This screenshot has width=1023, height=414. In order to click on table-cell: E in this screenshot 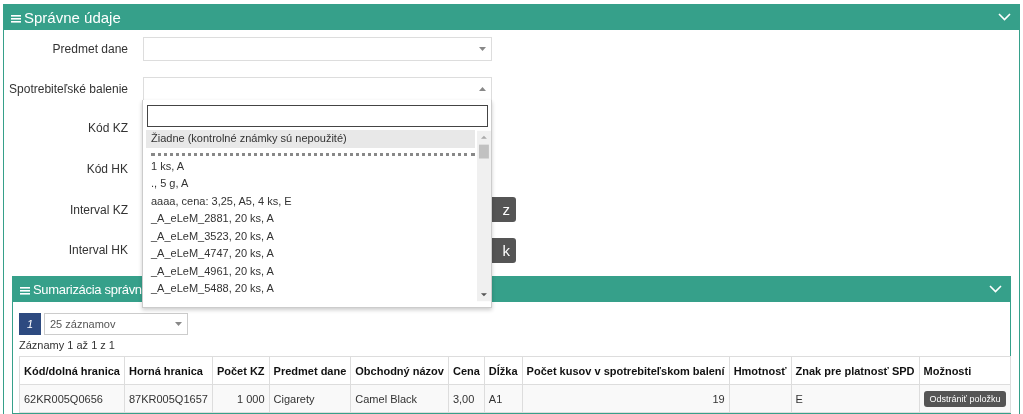, I will do `click(855, 398)`.